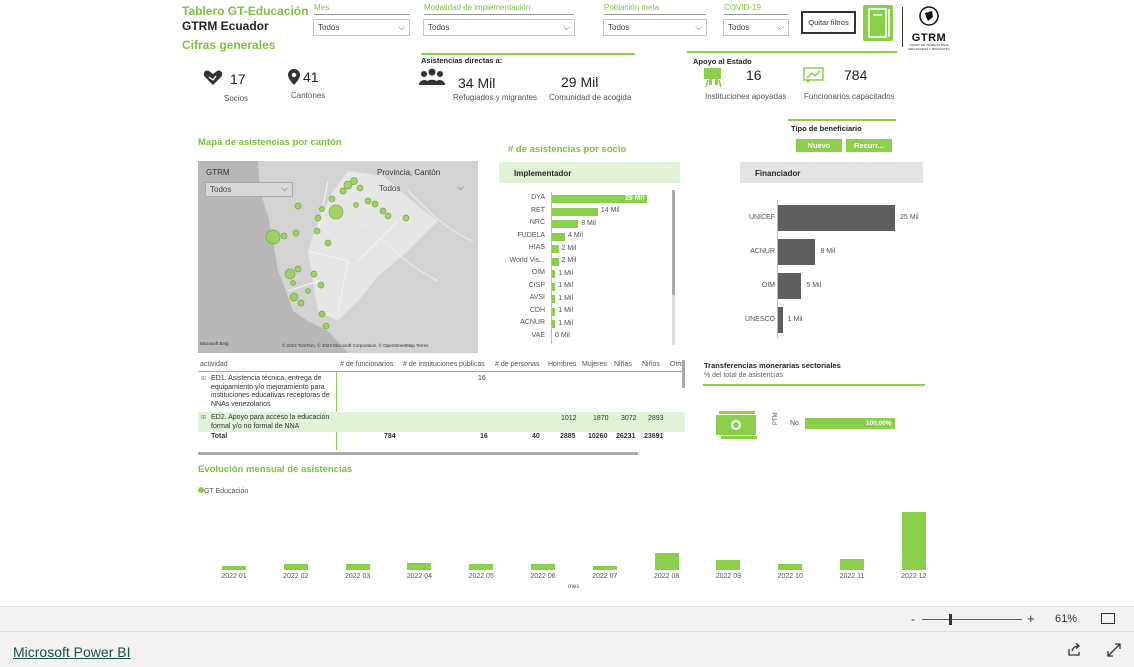 The height and width of the screenshot is (667, 1134). What do you see at coordinates (1108, 618) in the screenshot?
I see `fit-page-icon` at bounding box center [1108, 618].